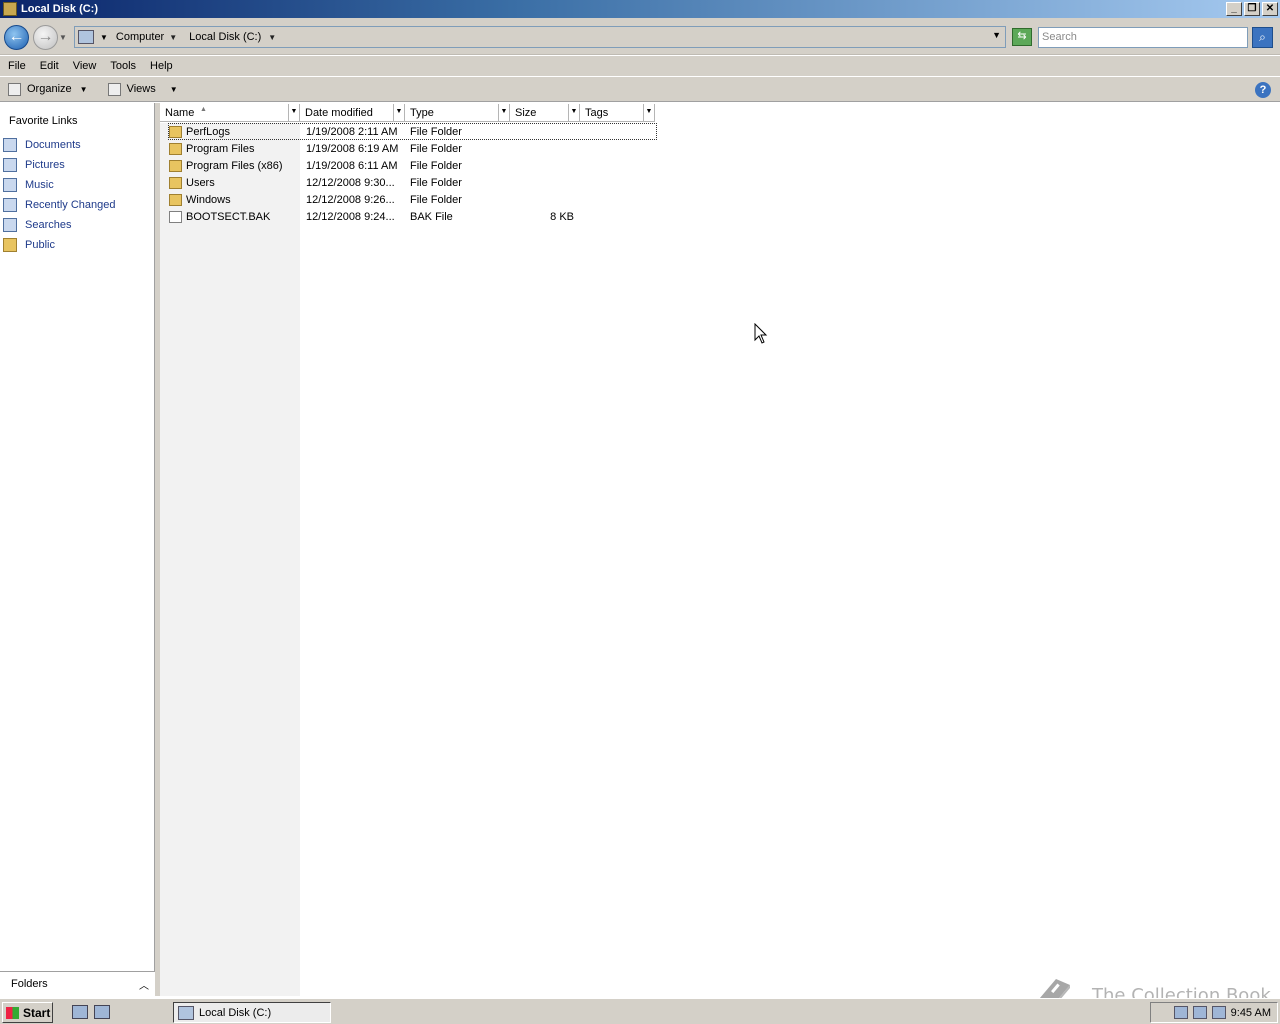  What do you see at coordinates (457, 113) in the screenshot?
I see `column-header-type: Type ▼` at bounding box center [457, 113].